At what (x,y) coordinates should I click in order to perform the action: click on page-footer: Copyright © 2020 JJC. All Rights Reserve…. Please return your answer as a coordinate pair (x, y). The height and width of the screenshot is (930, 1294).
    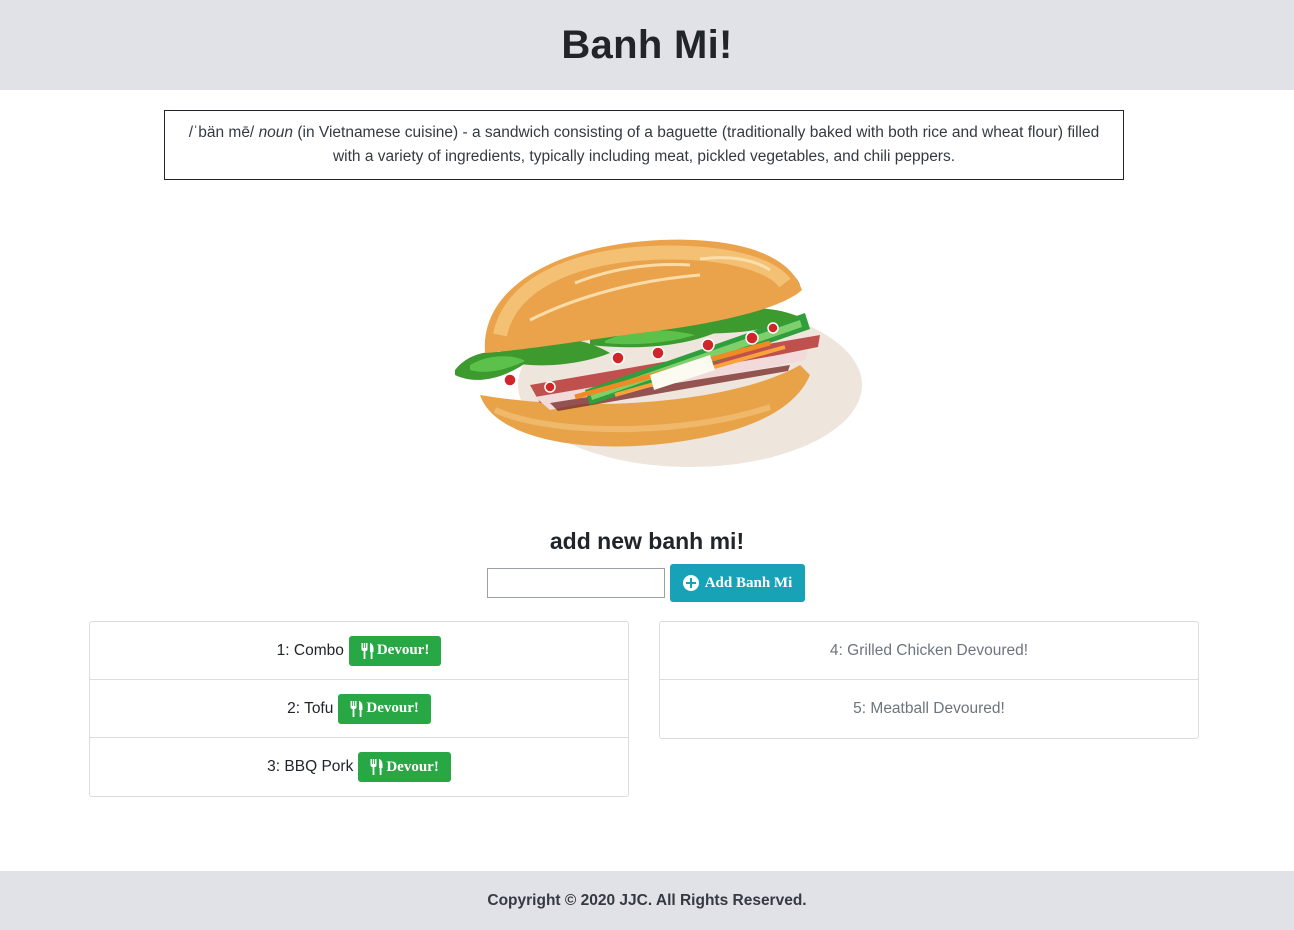
    Looking at the image, I should click on (647, 900).